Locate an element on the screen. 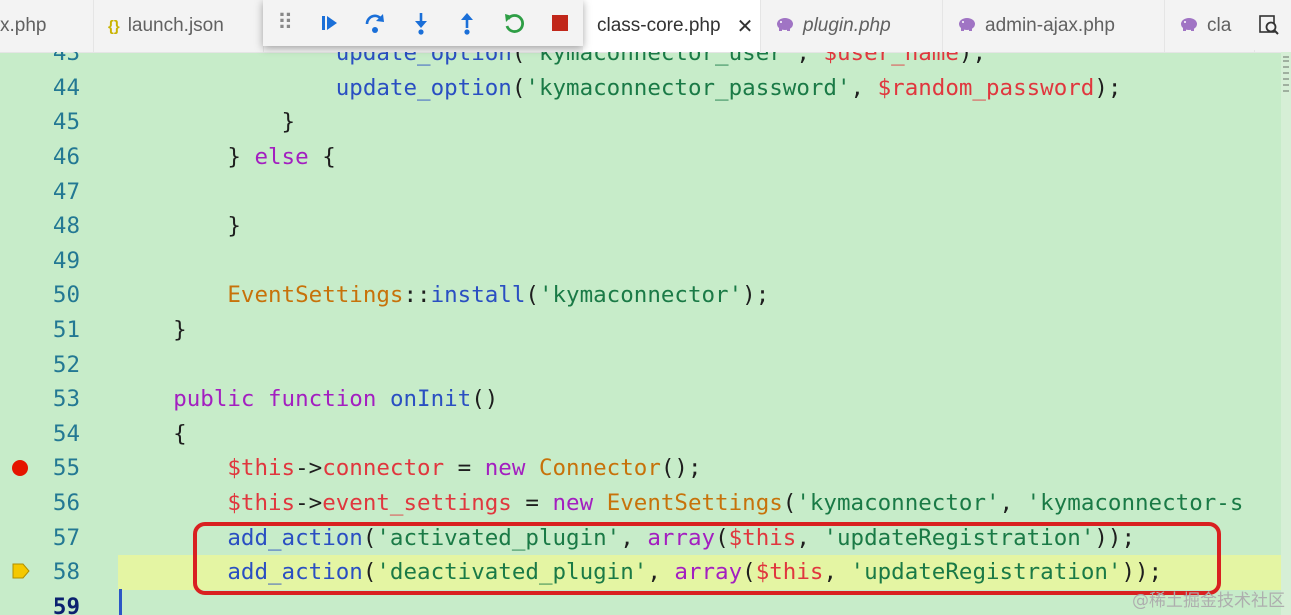 This screenshot has width=1291, height=615. continue-icon is located at coordinates (329, 23).